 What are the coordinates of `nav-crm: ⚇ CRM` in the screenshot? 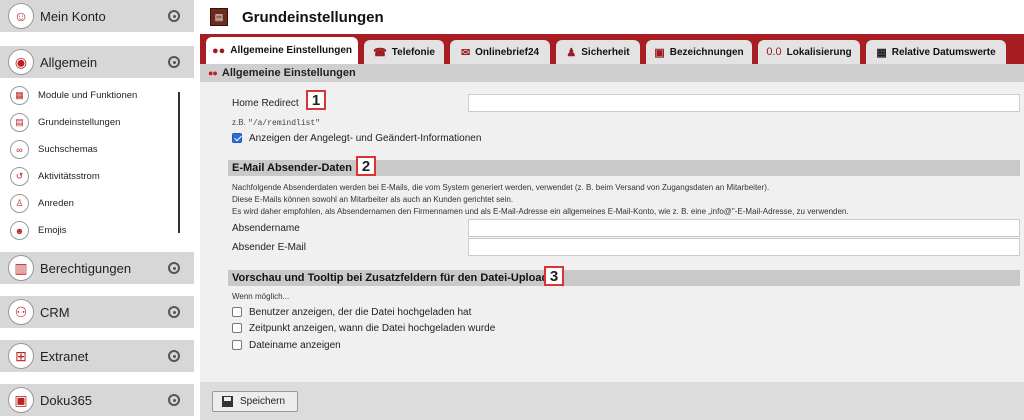 It's located at (97, 313).